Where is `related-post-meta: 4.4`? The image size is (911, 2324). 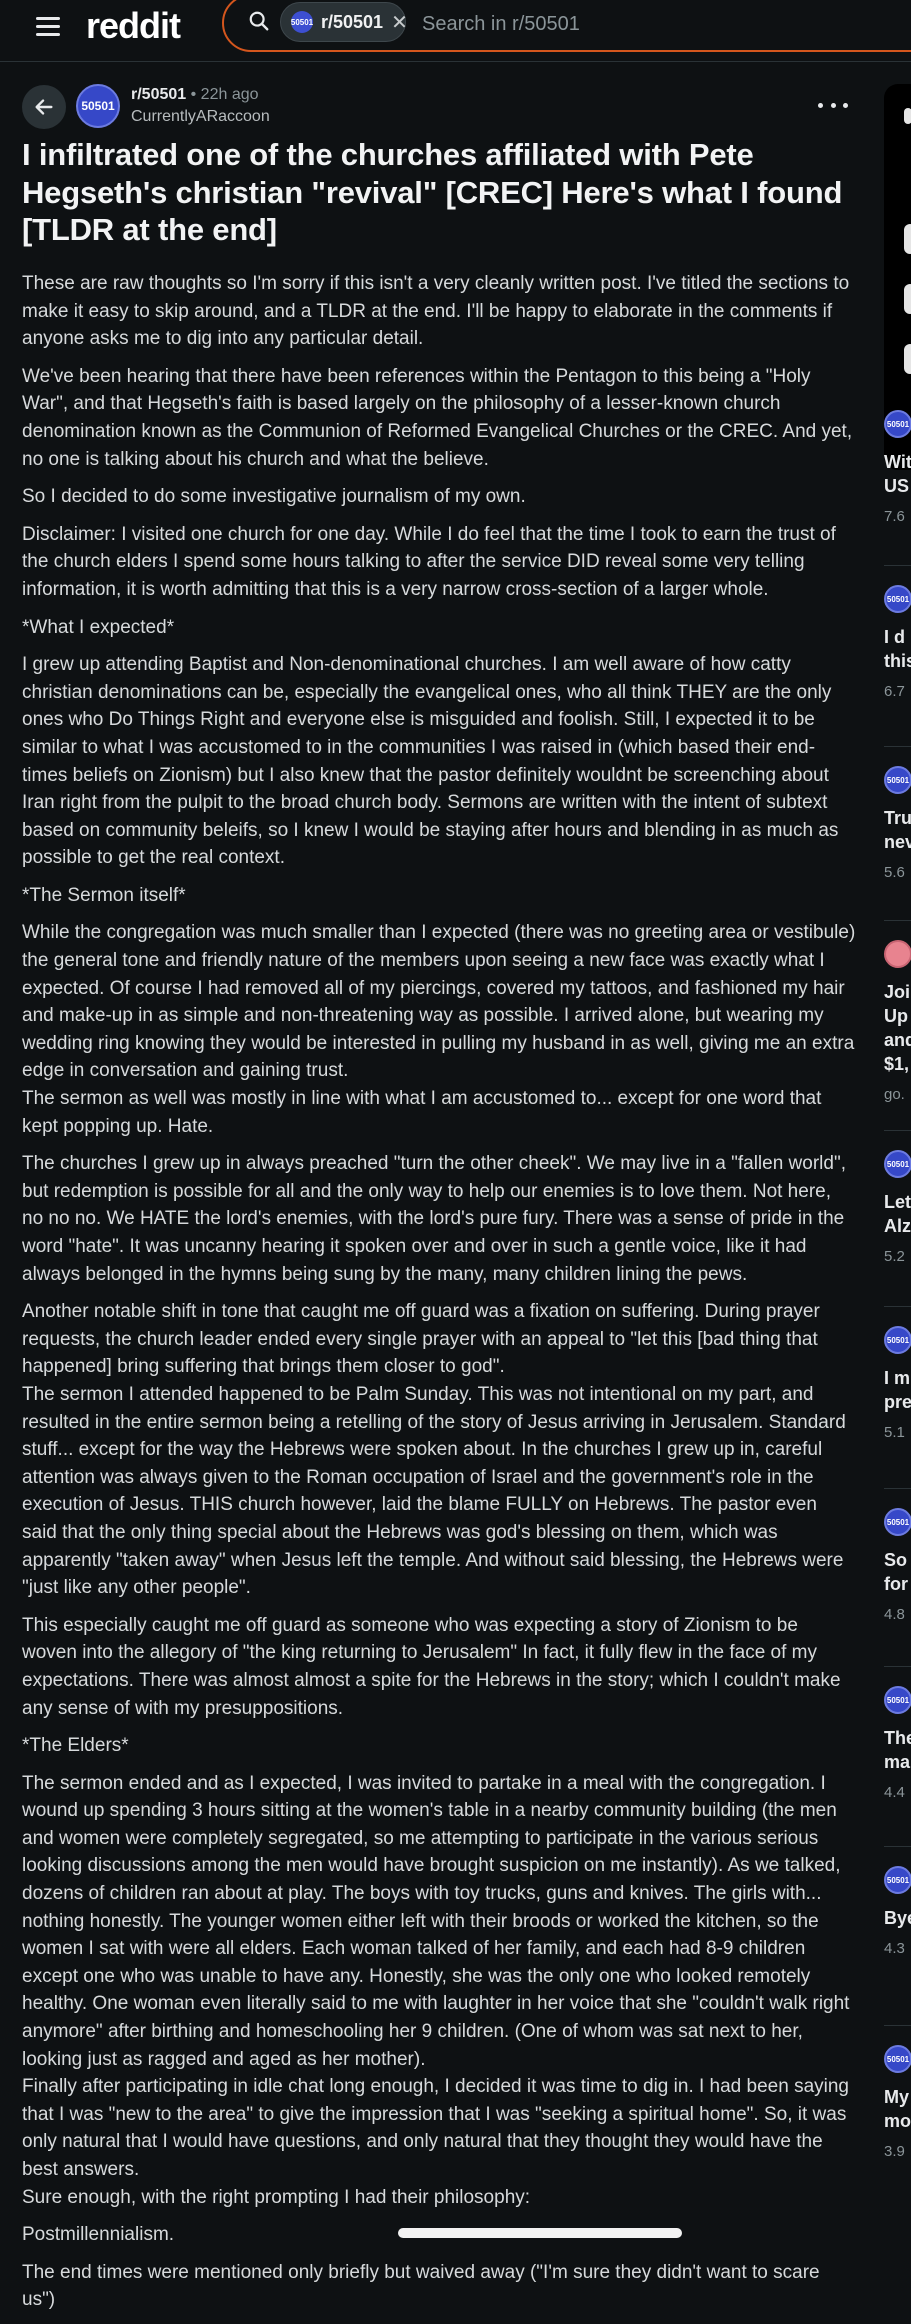
related-post-meta: 4.4 is located at coordinates (894, 1792).